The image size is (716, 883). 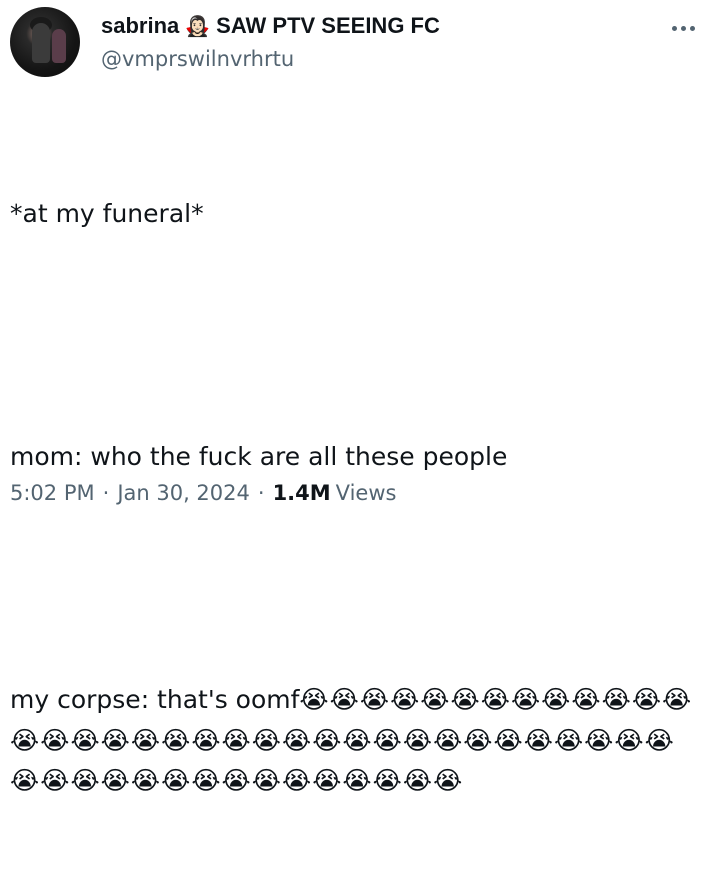 What do you see at coordinates (366, 493) in the screenshot?
I see `views-label: Views` at bounding box center [366, 493].